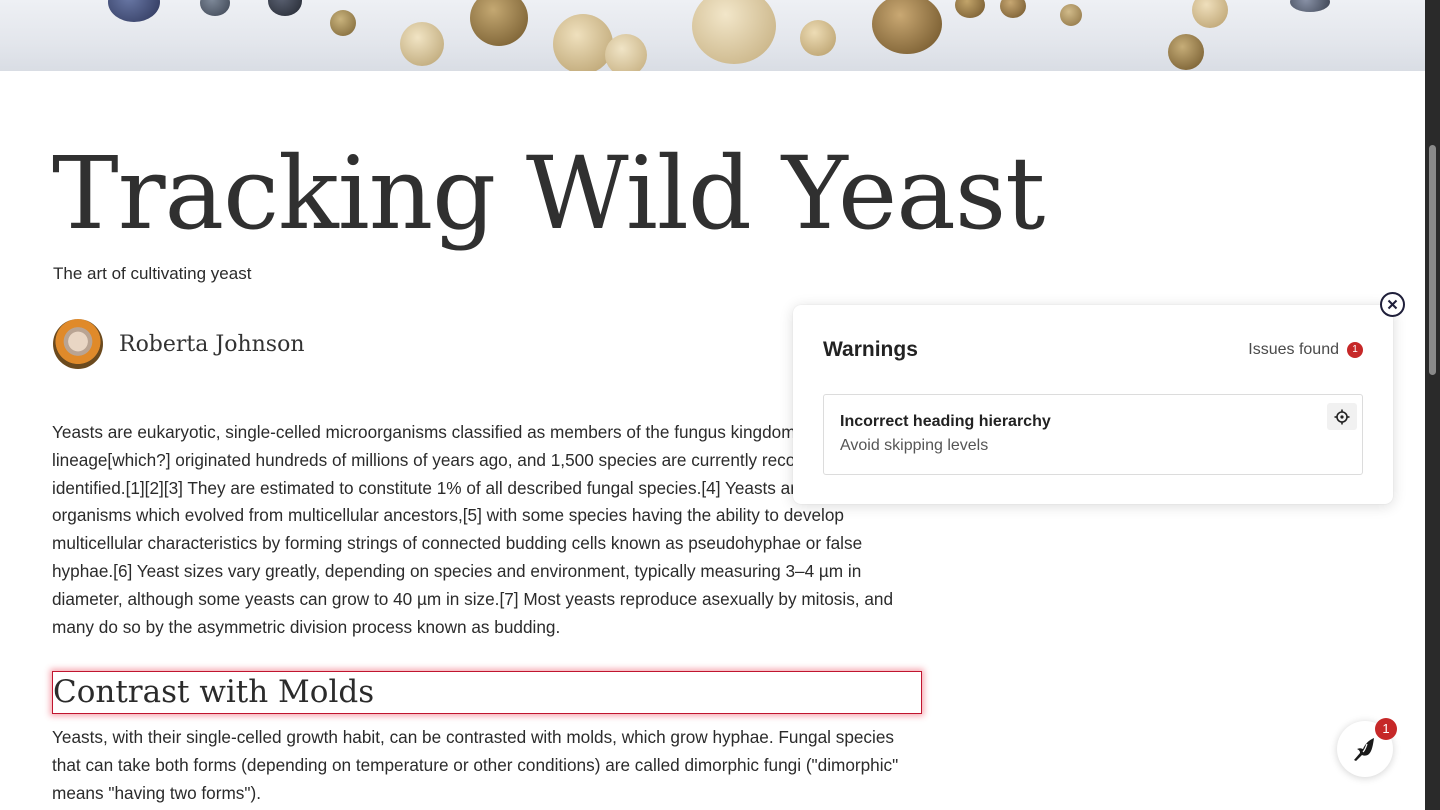 Image resolution: width=1440 pixels, height=810 pixels. I want to click on issues-found-indicator: Issues found 1, so click(1305, 350).